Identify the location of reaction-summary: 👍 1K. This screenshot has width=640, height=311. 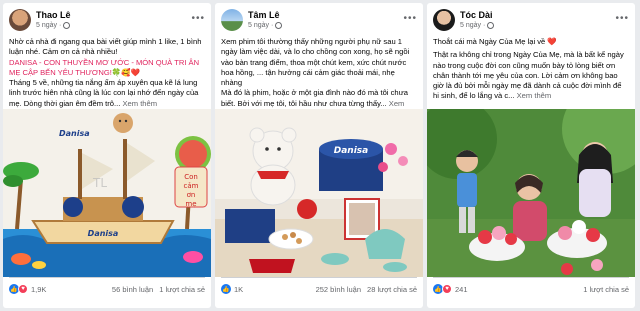
(232, 289).